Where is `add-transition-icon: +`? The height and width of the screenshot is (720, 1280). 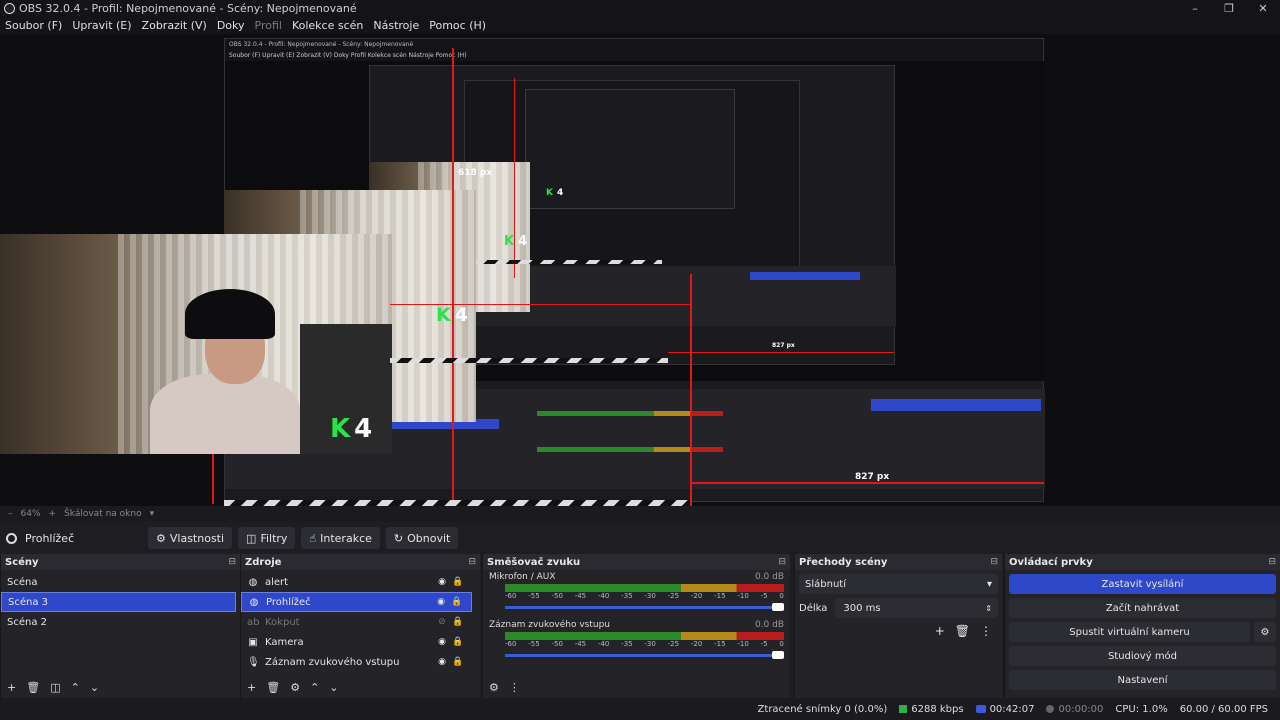 add-transition-icon: + is located at coordinates (940, 631).